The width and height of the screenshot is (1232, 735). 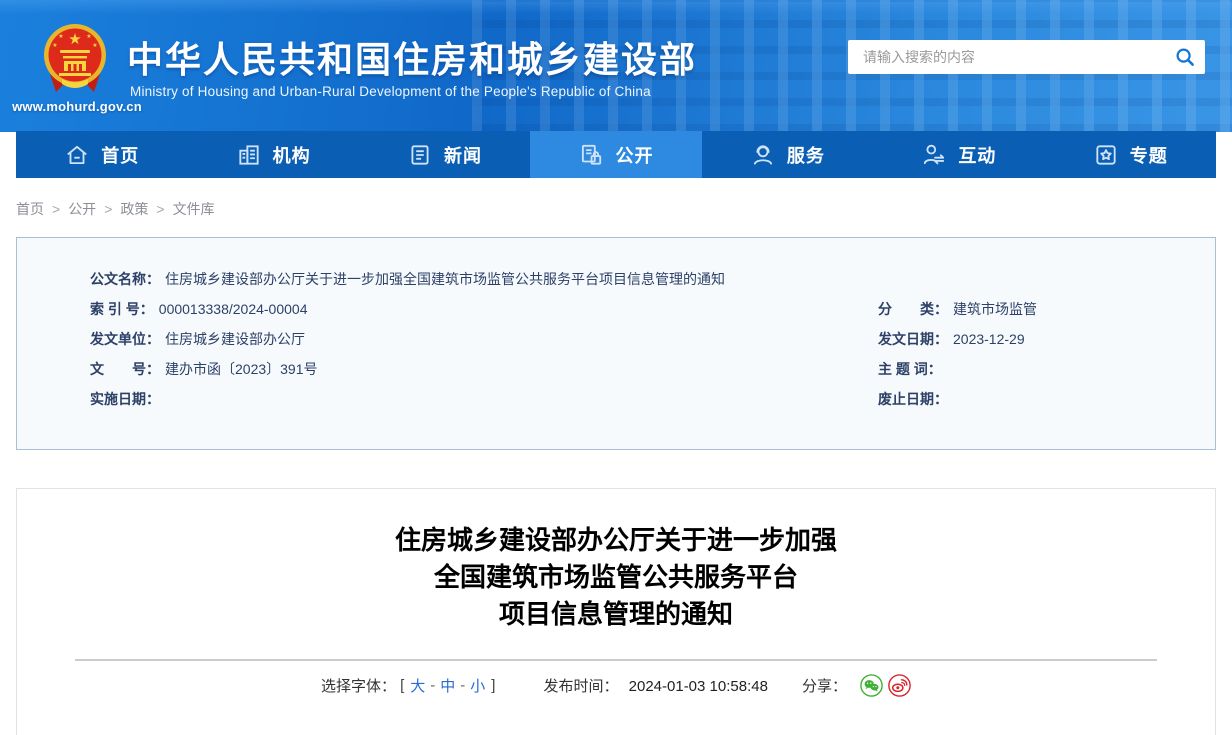 I want to click on nav-item-topics: 专题, so click(x=1130, y=154).